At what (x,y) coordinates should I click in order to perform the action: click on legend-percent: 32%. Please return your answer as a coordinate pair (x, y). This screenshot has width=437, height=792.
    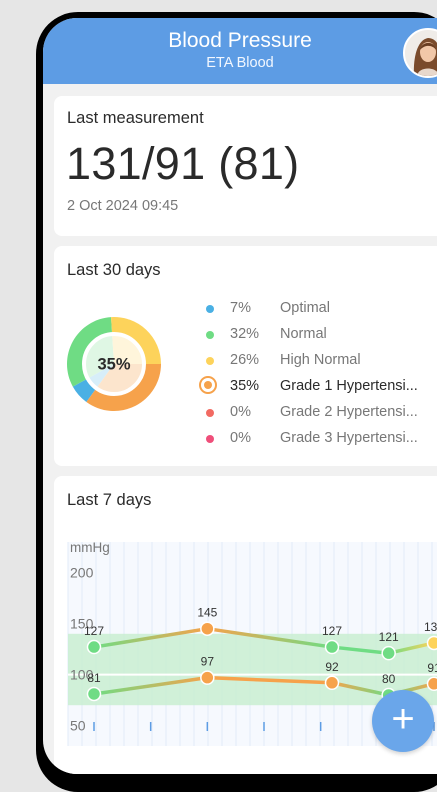
    Looking at the image, I should click on (244, 334).